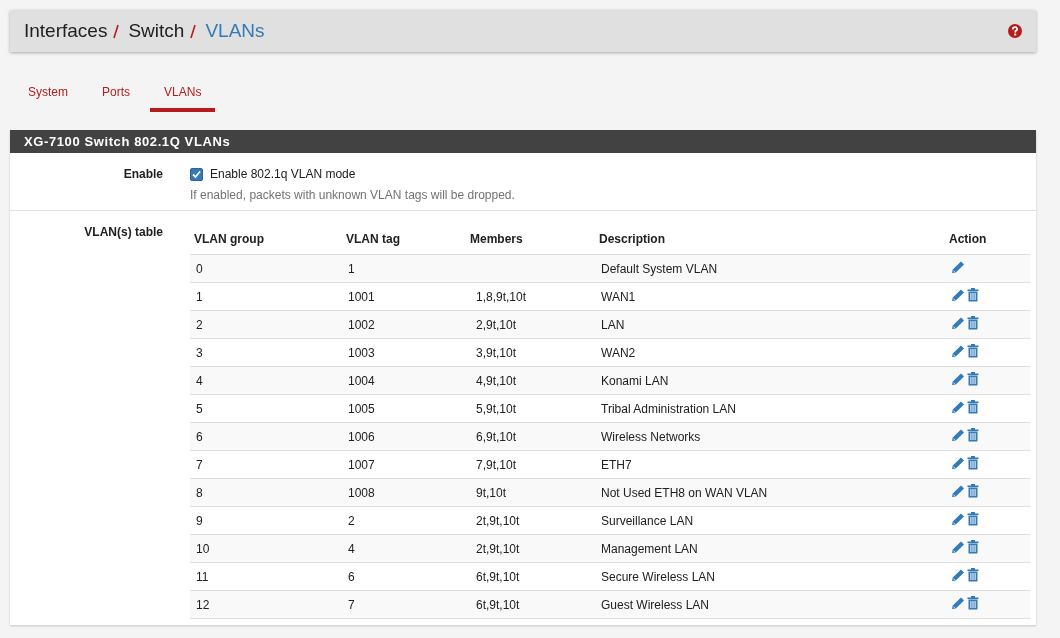  What do you see at coordinates (618, 352) in the screenshot?
I see `table-cell: WAN2` at bounding box center [618, 352].